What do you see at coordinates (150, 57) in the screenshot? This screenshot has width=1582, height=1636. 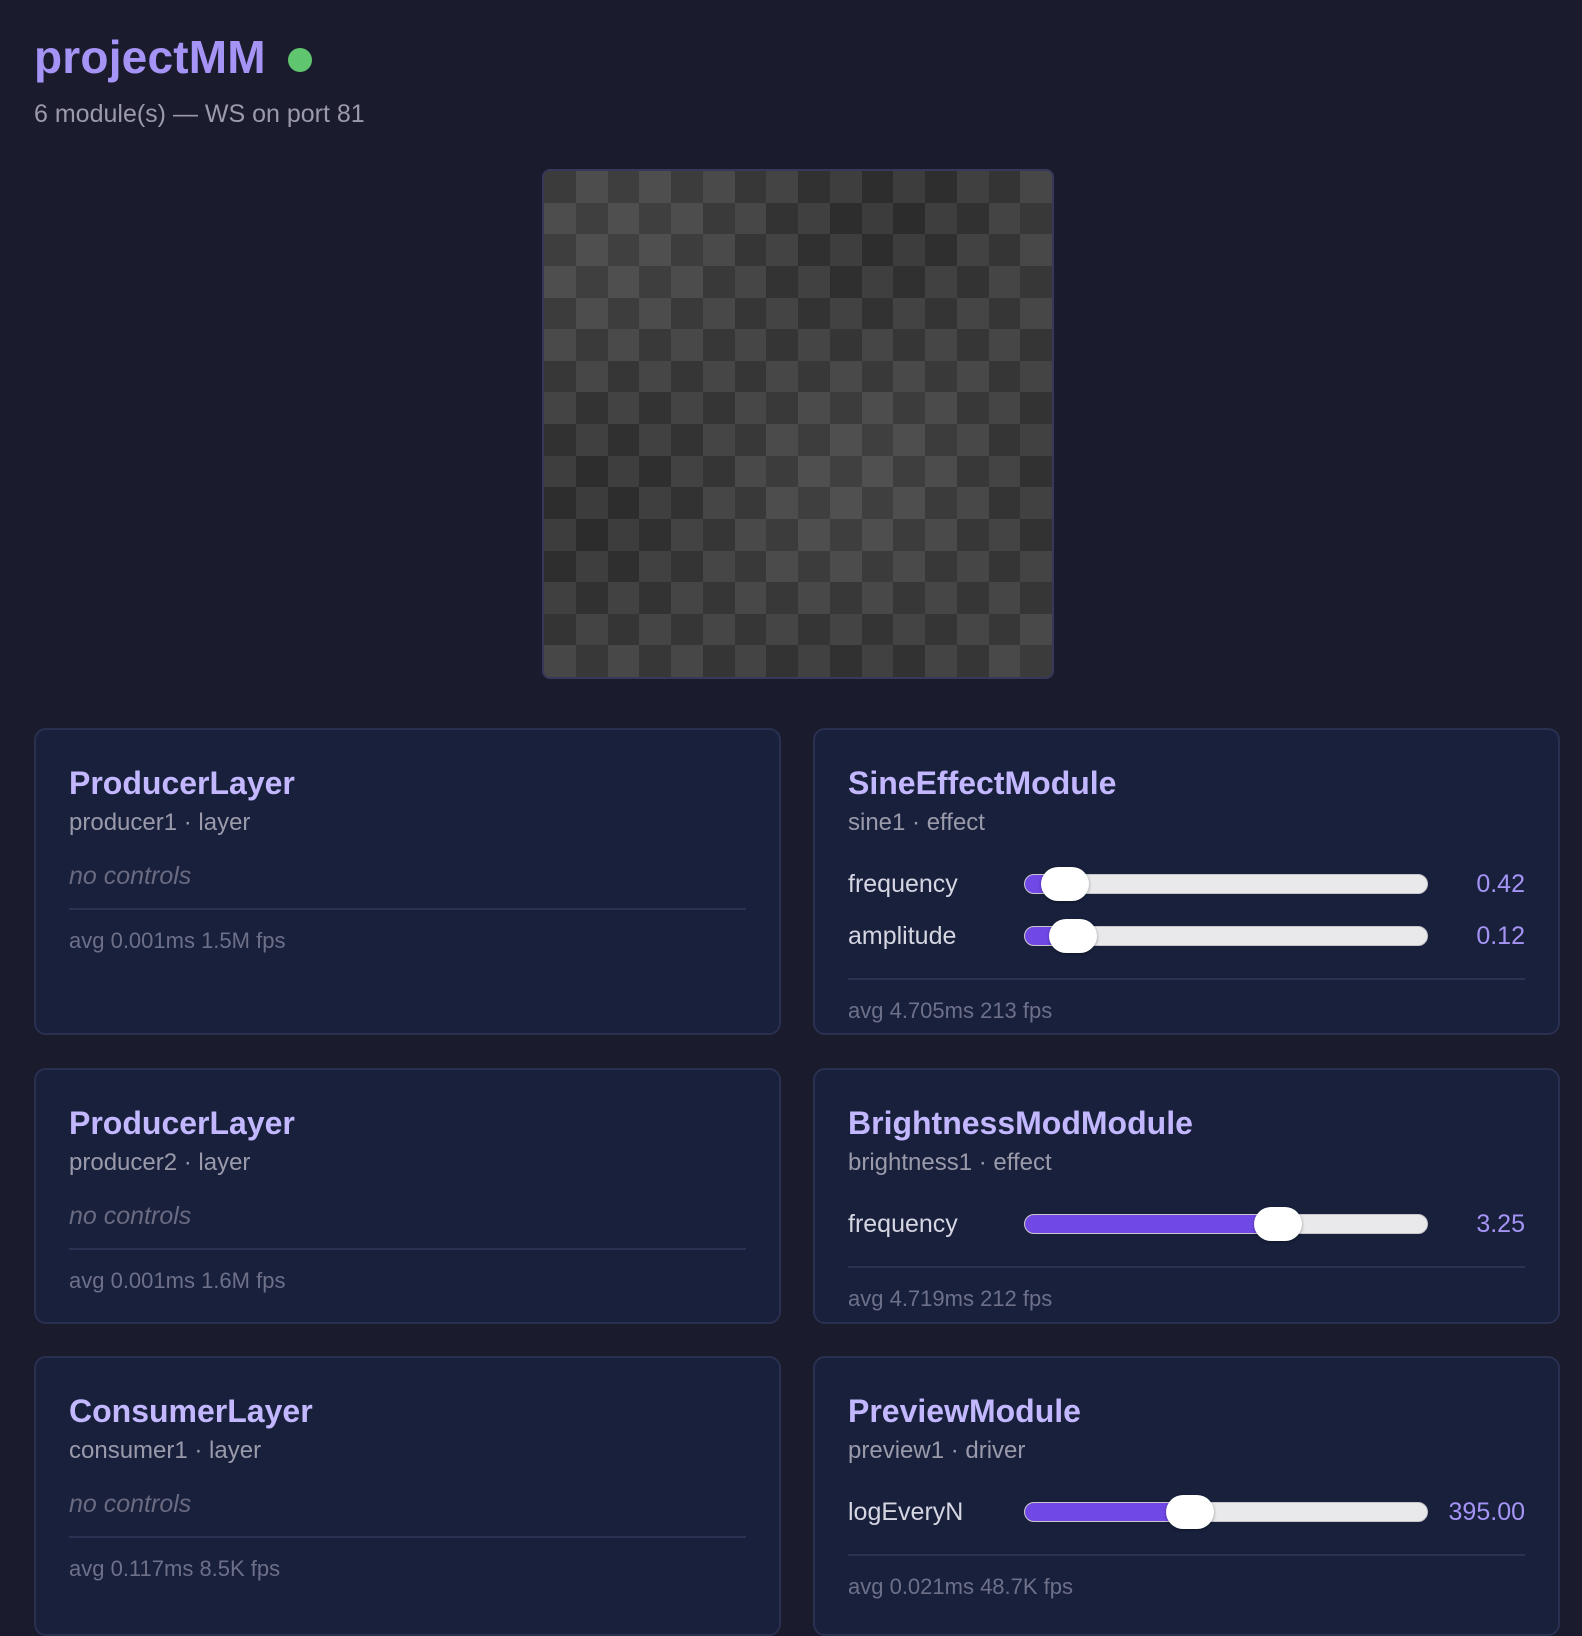 I see `app-title: projectMM` at bounding box center [150, 57].